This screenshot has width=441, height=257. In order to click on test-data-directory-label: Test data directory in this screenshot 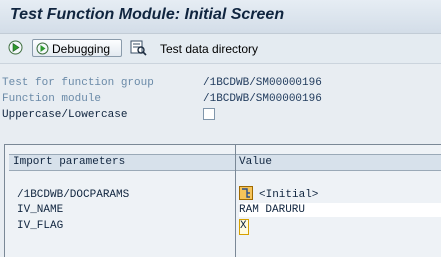, I will do `click(209, 49)`.